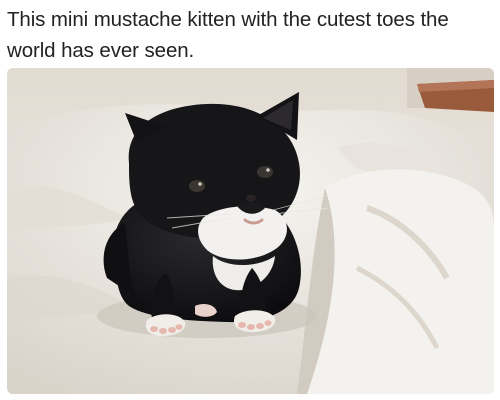 The image size is (500, 400). Describe the element at coordinates (197, 186) in the screenshot. I see `kitten-eye-left` at that location.